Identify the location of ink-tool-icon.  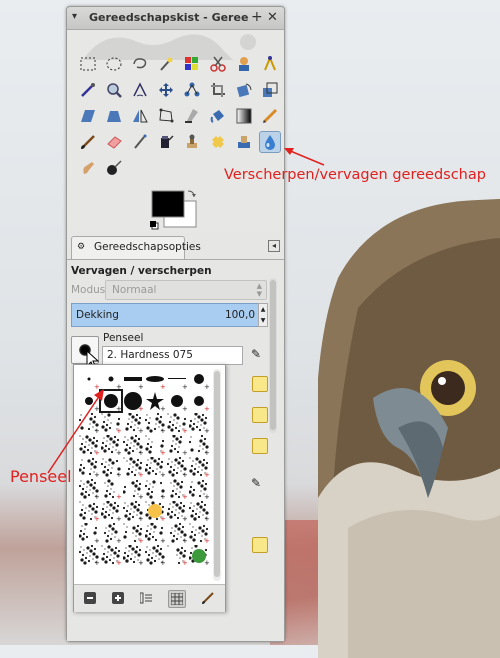
(166, 142).